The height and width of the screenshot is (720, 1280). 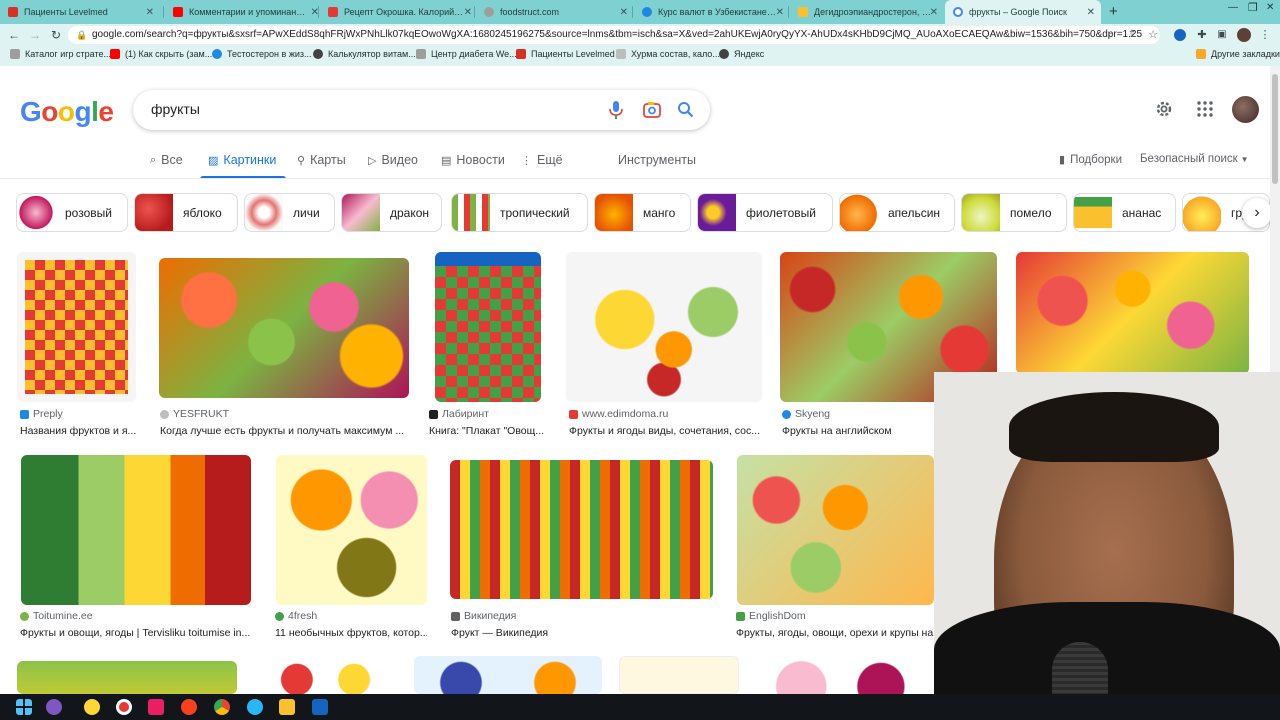 What do you see at coordinates (320, 707) in the screenshot?
I see `word-icon` at bounding box center [320, 707].